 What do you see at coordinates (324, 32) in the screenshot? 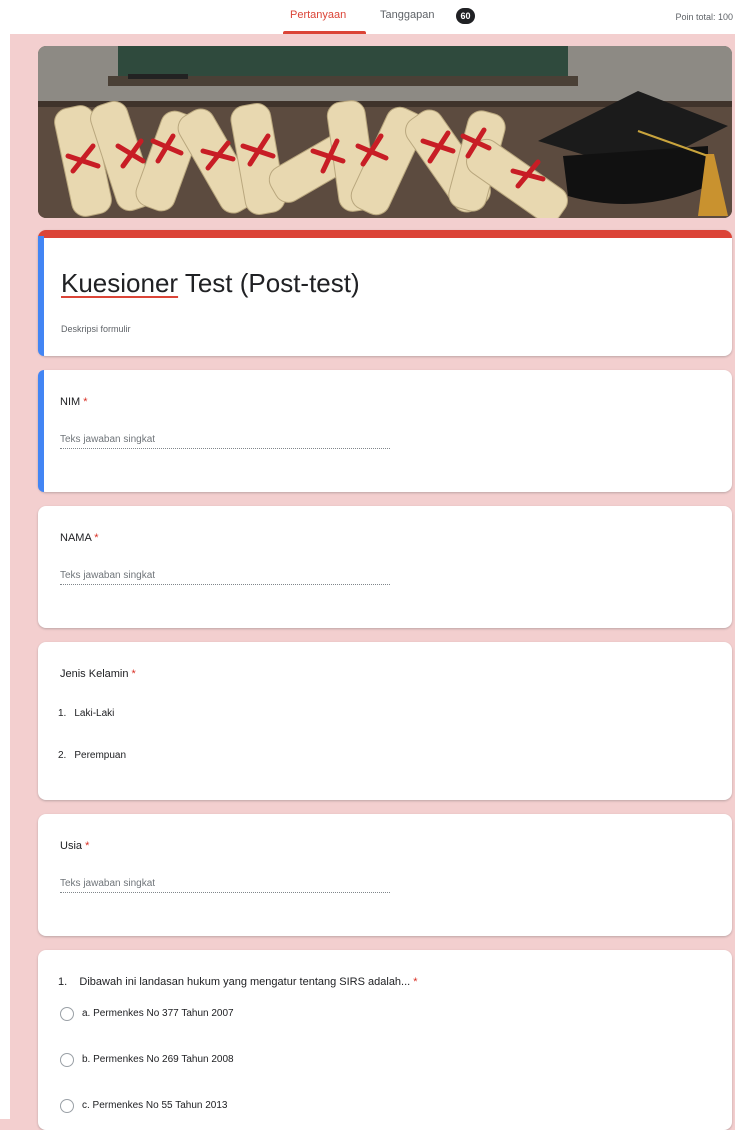
I see `active-tab-indicator` at bounding box center [324, 32].